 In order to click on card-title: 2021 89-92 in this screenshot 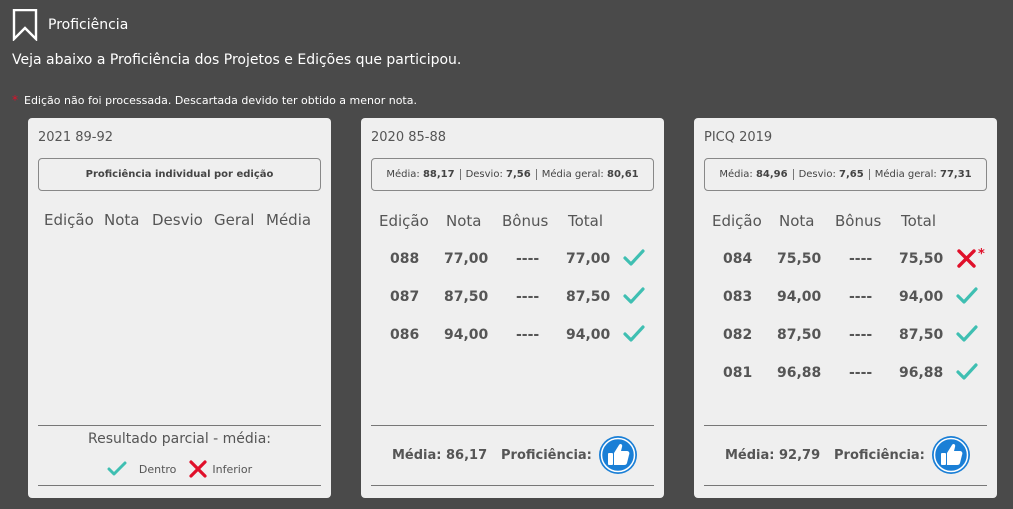, I will do `click(75, 137)`.